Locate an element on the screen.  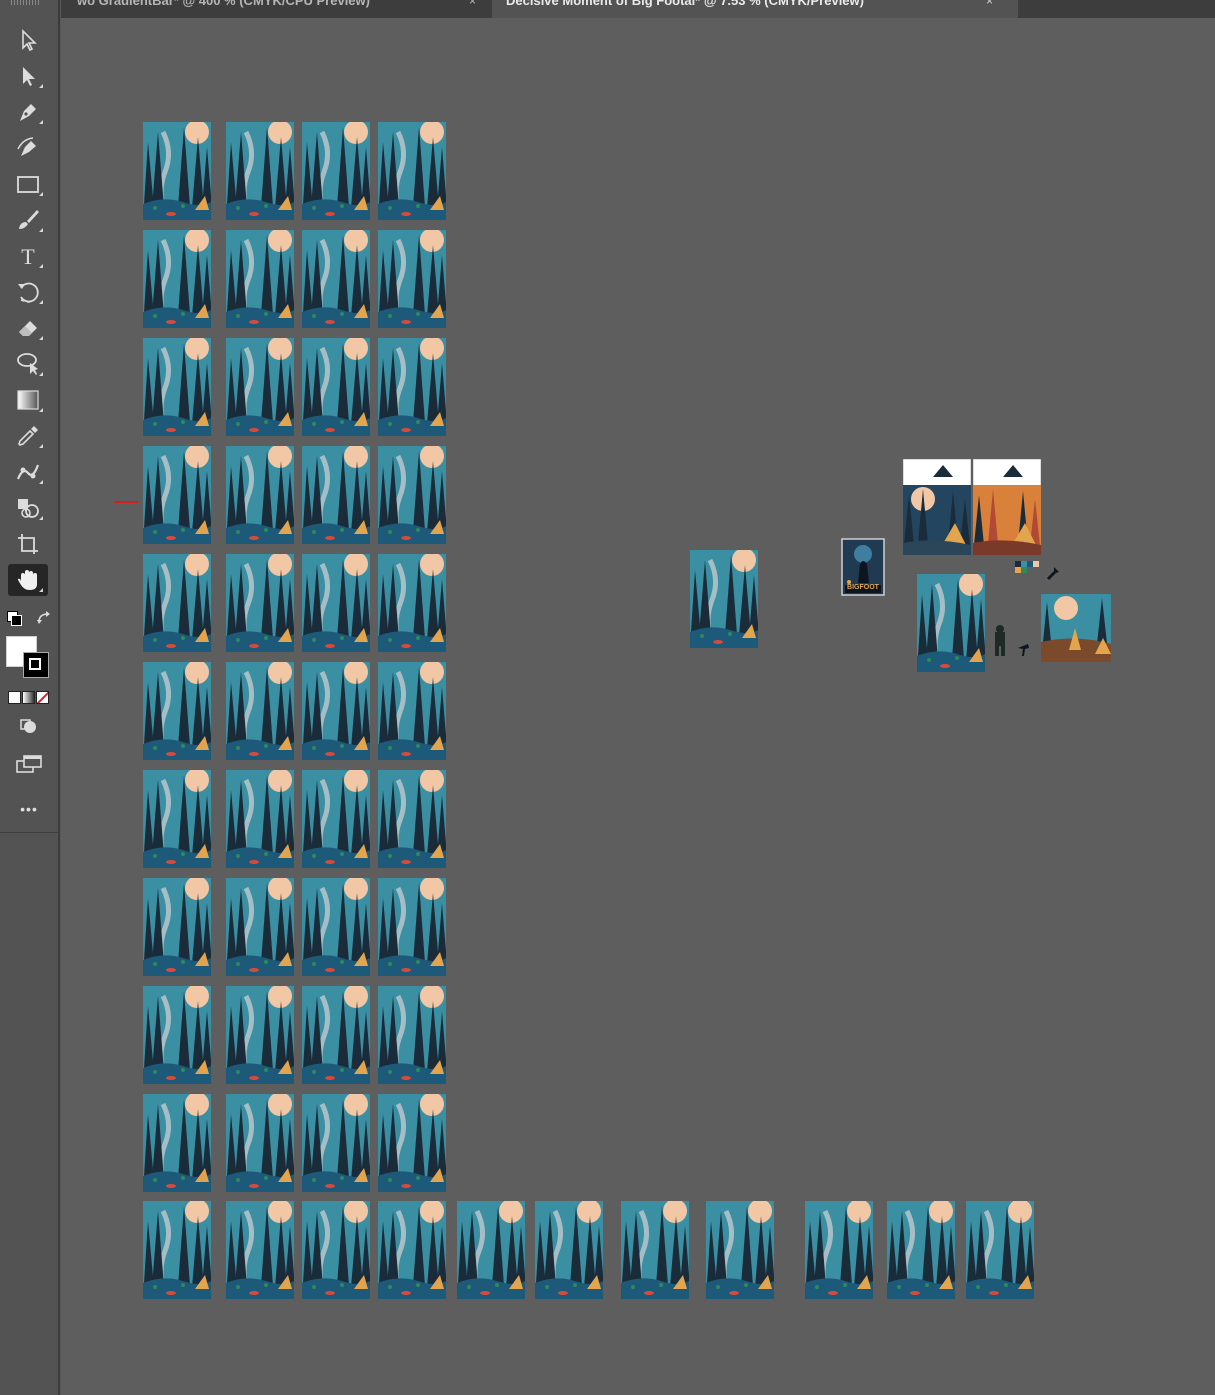
draw-mode-icon is located at coordinates (29, 727).